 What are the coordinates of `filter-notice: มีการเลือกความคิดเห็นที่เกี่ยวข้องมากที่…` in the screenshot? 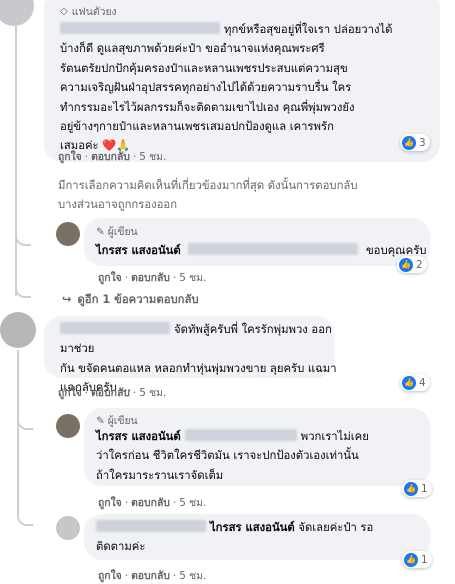 It's located at (208, 195).